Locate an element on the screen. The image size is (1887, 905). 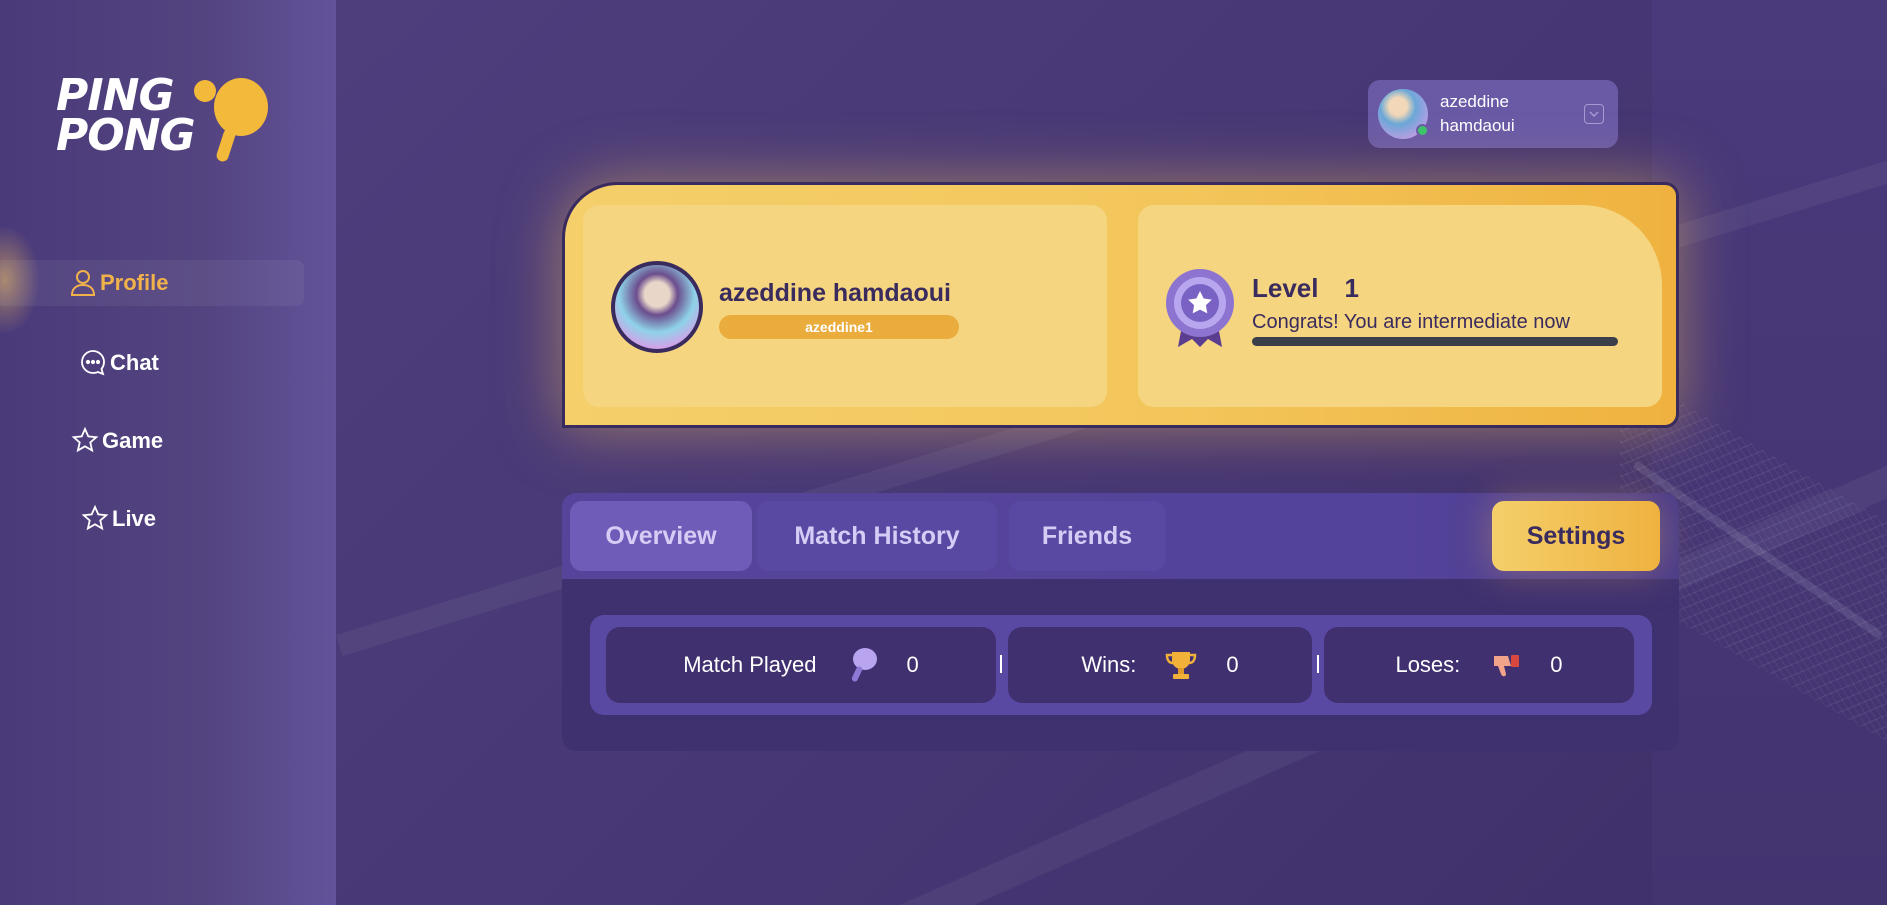
level-title: Level 1 is located at coordinates (1305, 288).